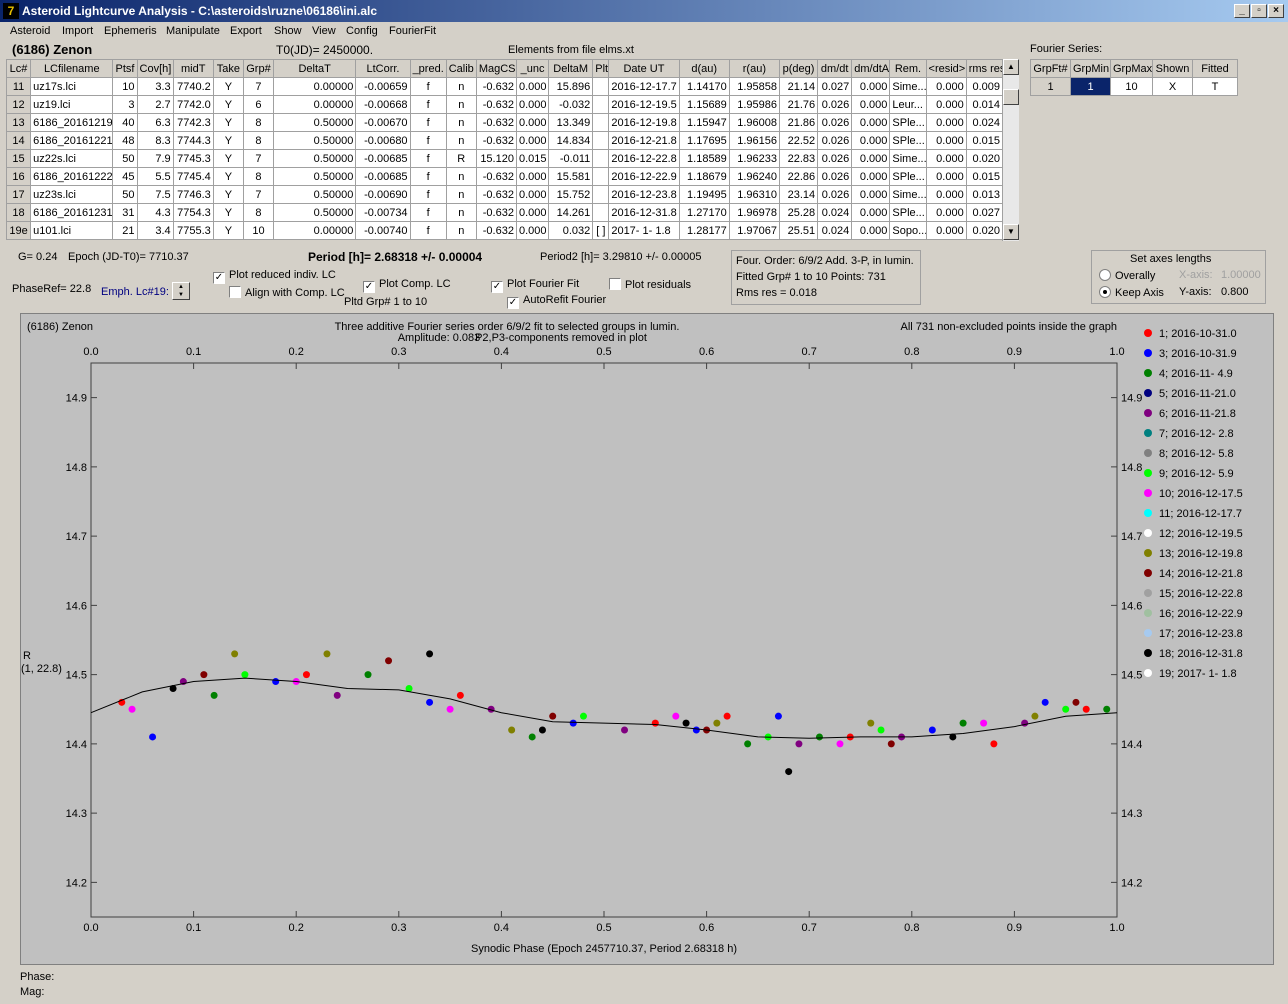 The height and width of the screenshot is (1004, 1288). What do you see at coordinates (704, 212) in the screenshot?
I see `table-cell: 1.27170` at bounding box center [704, 212].